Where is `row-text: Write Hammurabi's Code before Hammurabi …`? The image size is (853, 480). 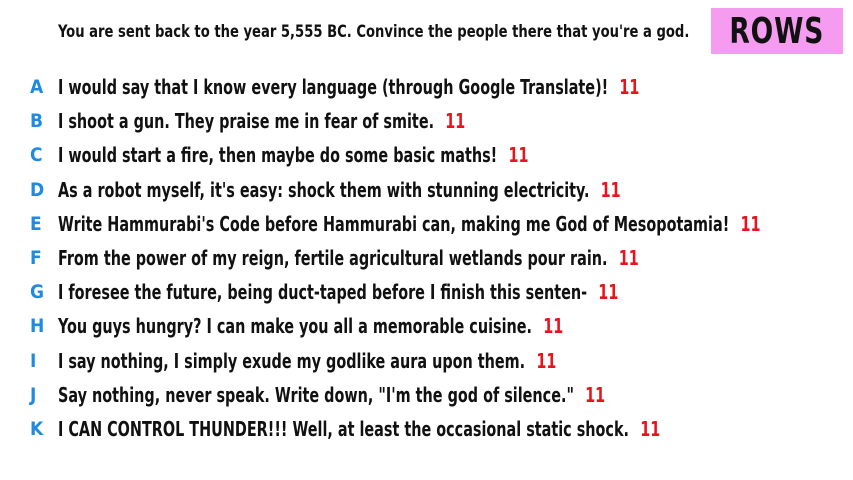
row-text: Write Hammurabi's Code before Hammurabi … is located at coordinates (394, 223).